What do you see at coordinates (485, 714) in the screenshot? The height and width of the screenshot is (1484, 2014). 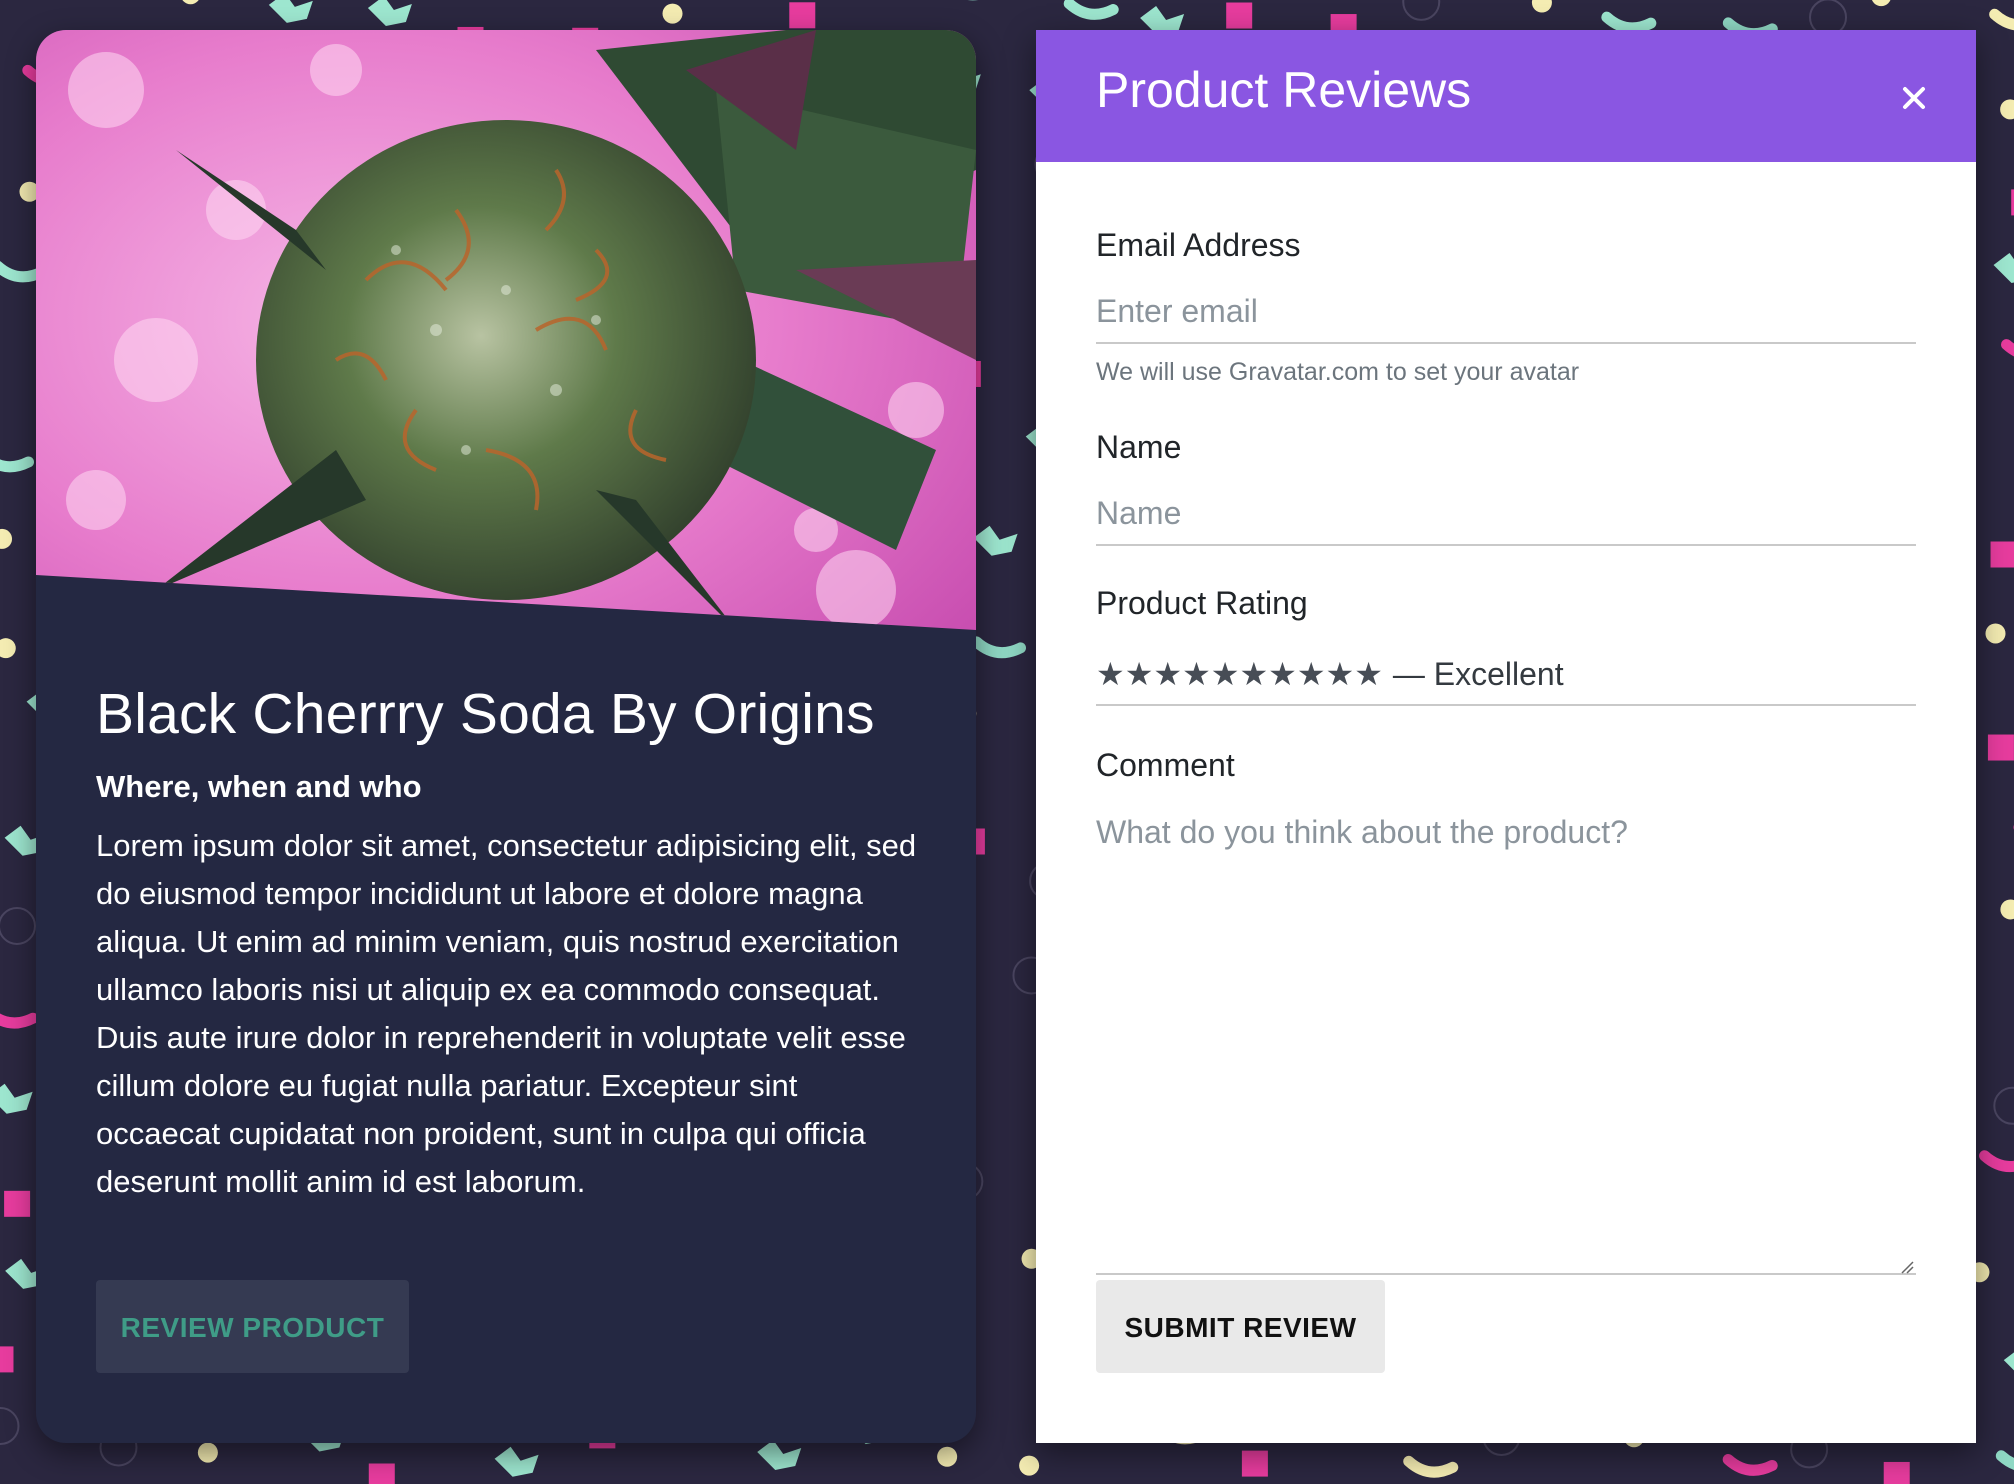 I see `product-title: Black Cherrry Soda By Origins` at bounding box center [485, 714].